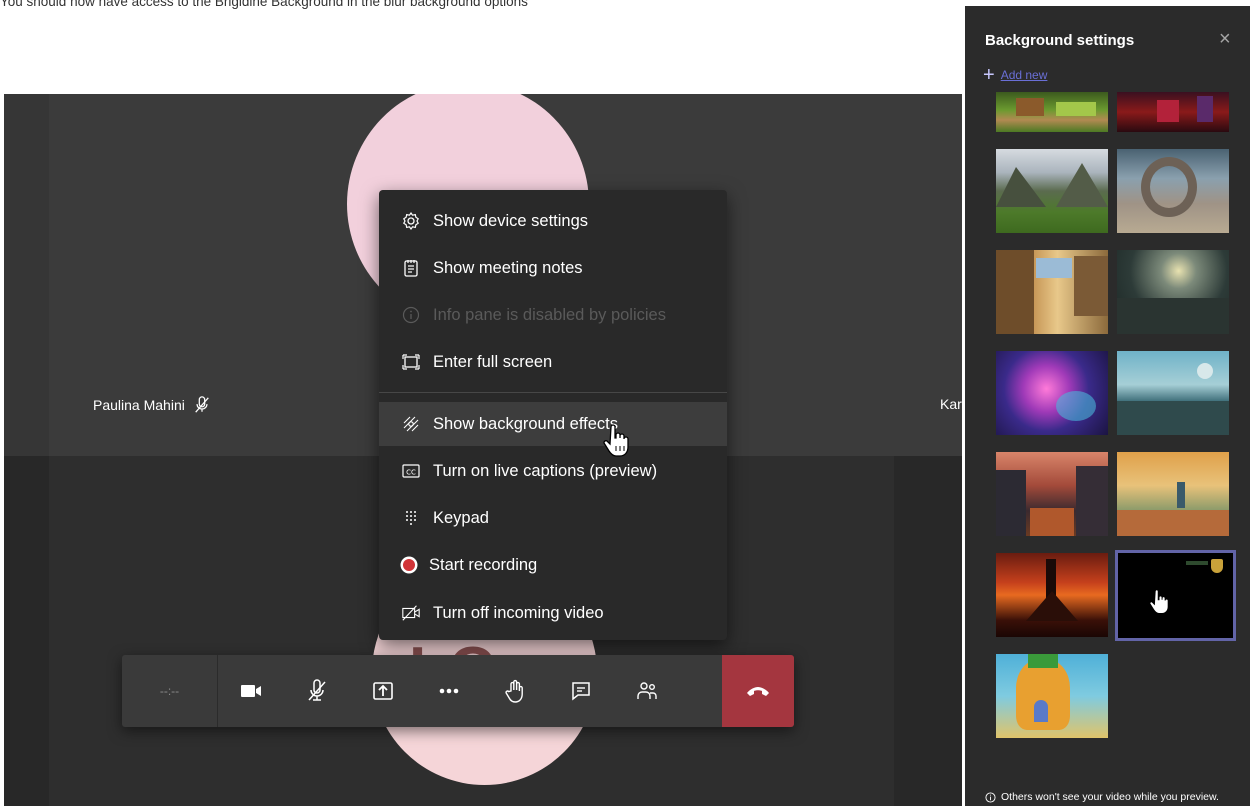 Image resolution: width=1250 pixels, height=806 pixels. I want to click on menu-item-label: Enter full screen, so click(493, 361).